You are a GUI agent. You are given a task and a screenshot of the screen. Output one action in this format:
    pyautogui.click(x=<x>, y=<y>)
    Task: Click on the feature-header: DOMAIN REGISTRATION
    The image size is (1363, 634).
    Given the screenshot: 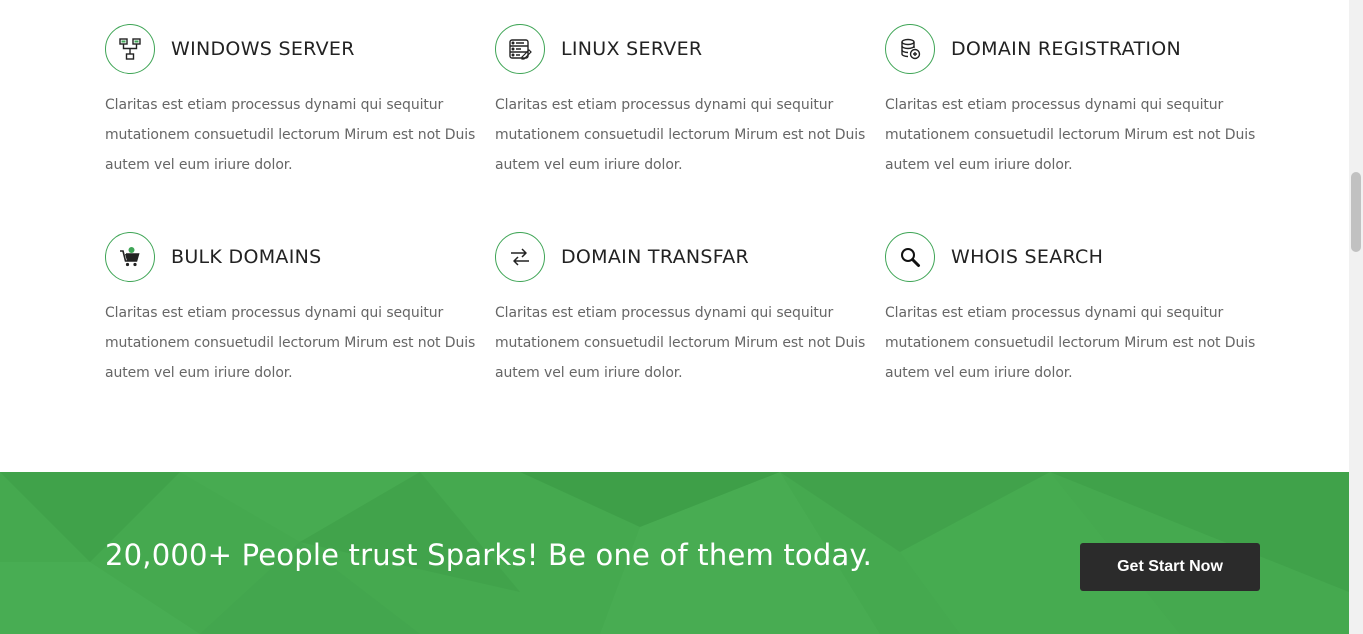 What is the action you would take?
    pyautogui.click(x=1070, y=49)
    